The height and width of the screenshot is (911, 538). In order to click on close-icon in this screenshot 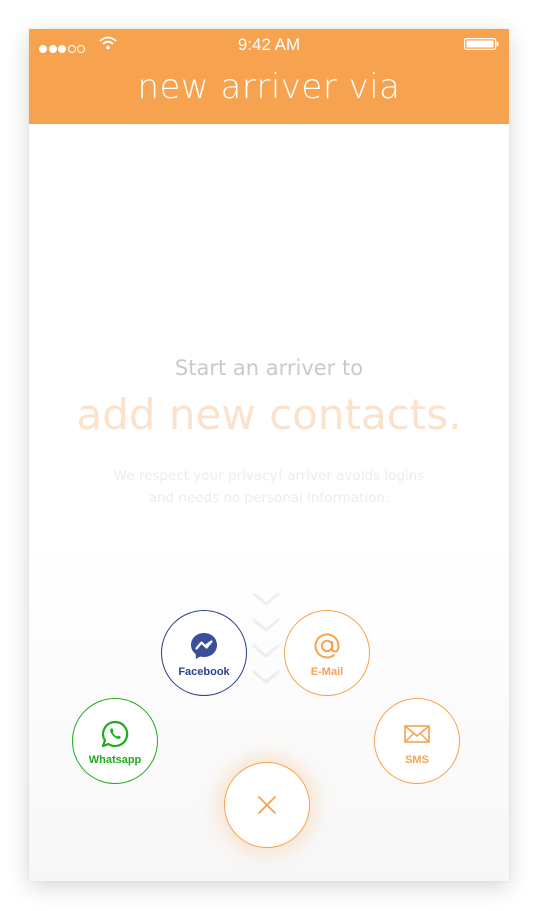, I will do `click(267, 805)`.